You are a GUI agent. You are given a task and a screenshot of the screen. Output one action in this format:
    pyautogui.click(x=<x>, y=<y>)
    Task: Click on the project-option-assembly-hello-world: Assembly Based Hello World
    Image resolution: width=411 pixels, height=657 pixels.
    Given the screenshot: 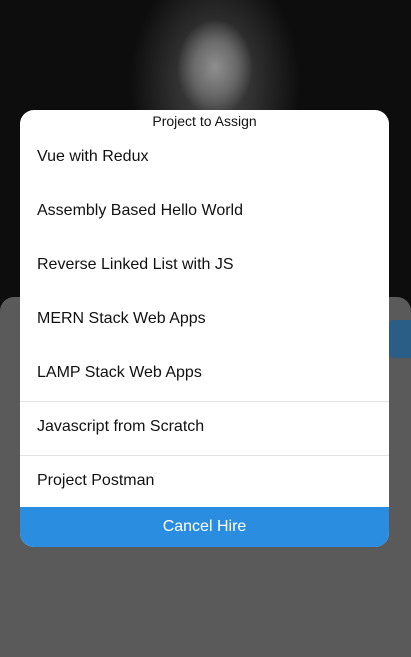 What is the action you would take?
    pyautogui.click(x=204, y=213)
    